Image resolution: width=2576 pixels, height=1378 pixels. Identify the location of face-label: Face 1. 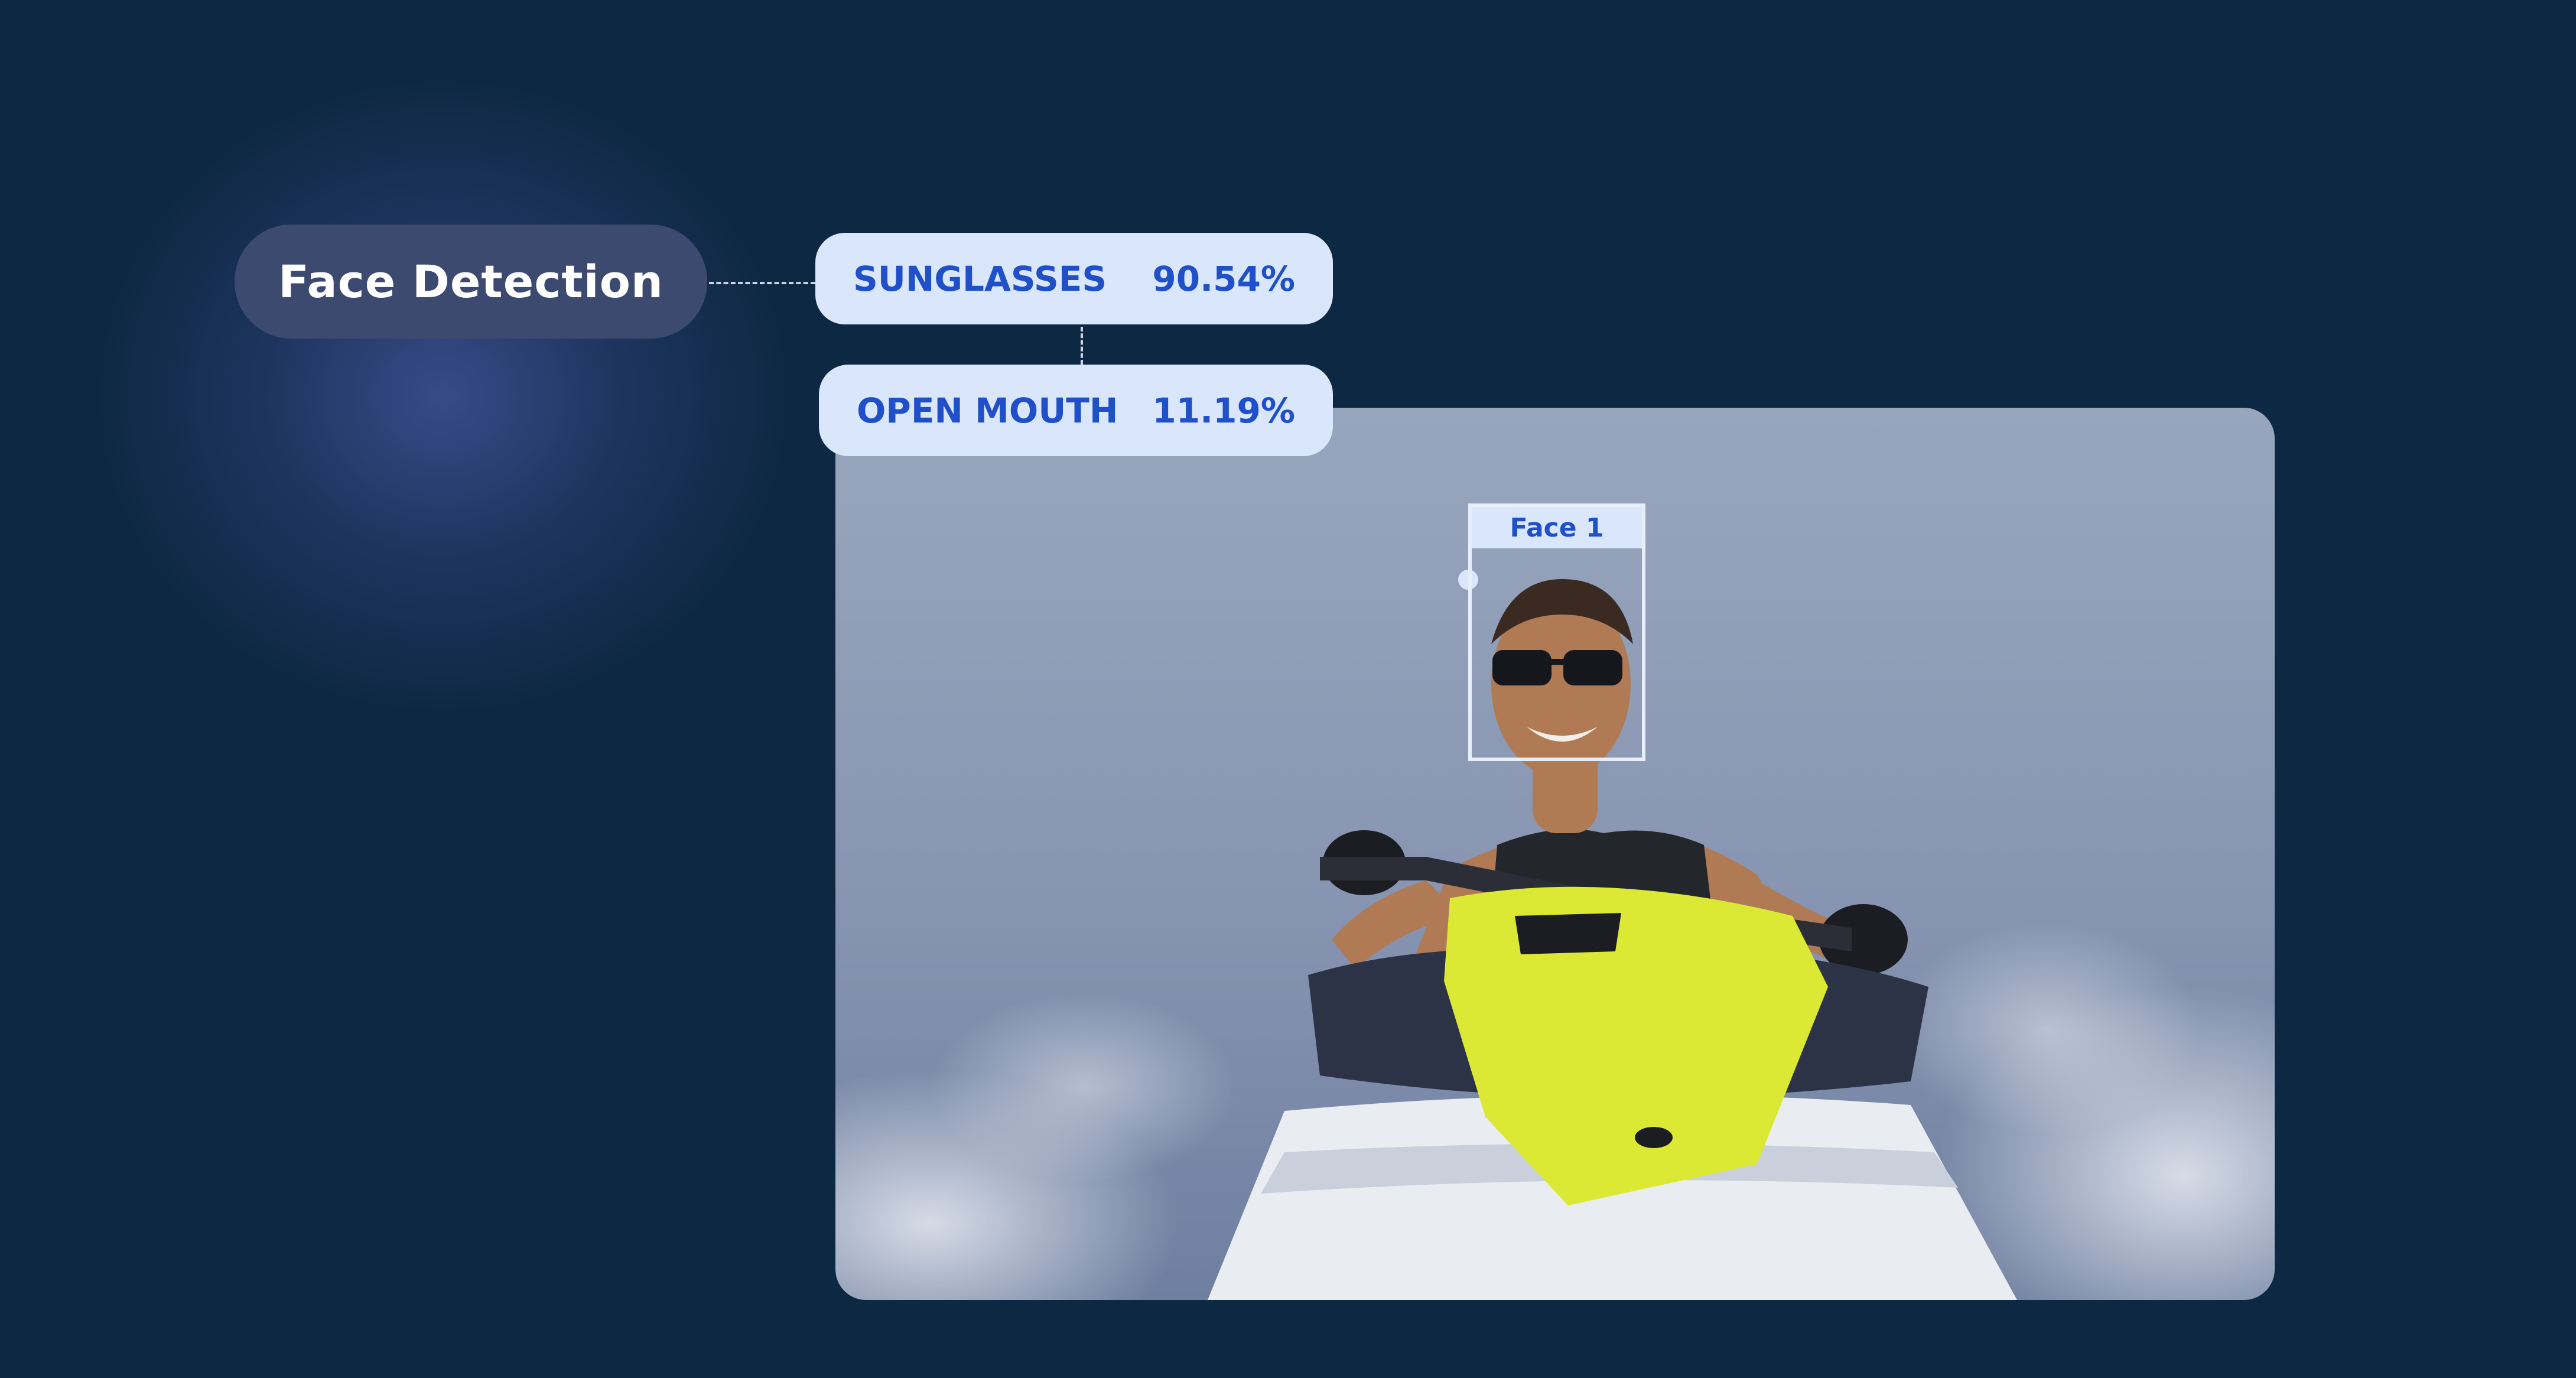
(1557, 527).